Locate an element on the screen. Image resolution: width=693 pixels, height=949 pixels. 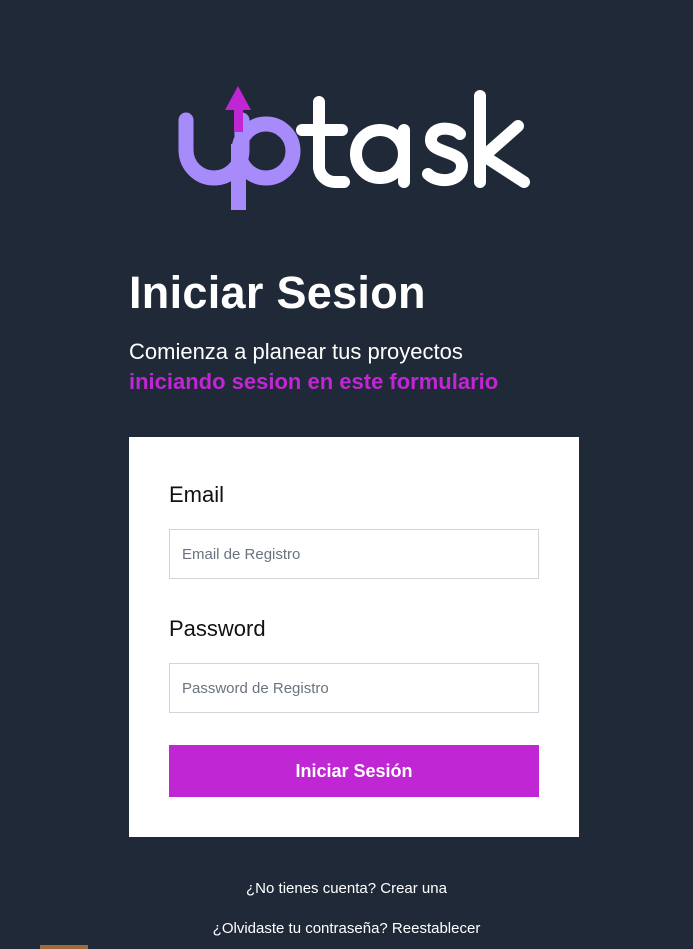
reset-password-link: ¿Olvidaste tu contraseña? Reestablecer is located at coordinates (346, 928).